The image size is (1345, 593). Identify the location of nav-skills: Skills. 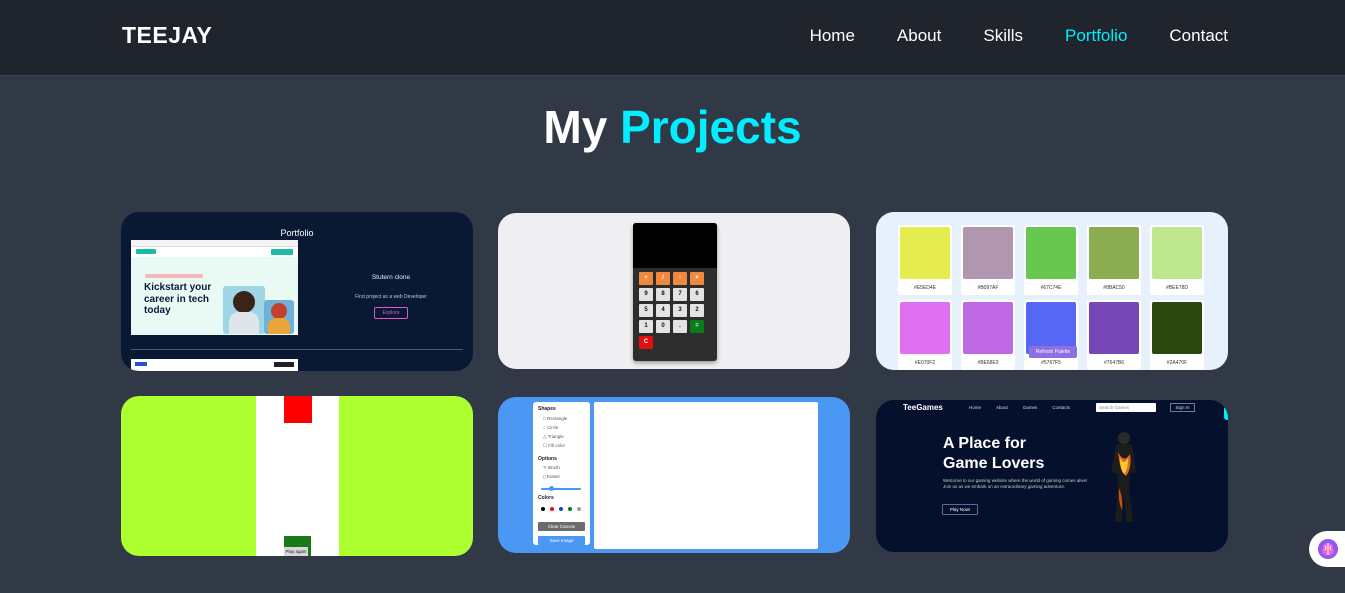
(1003, 36).